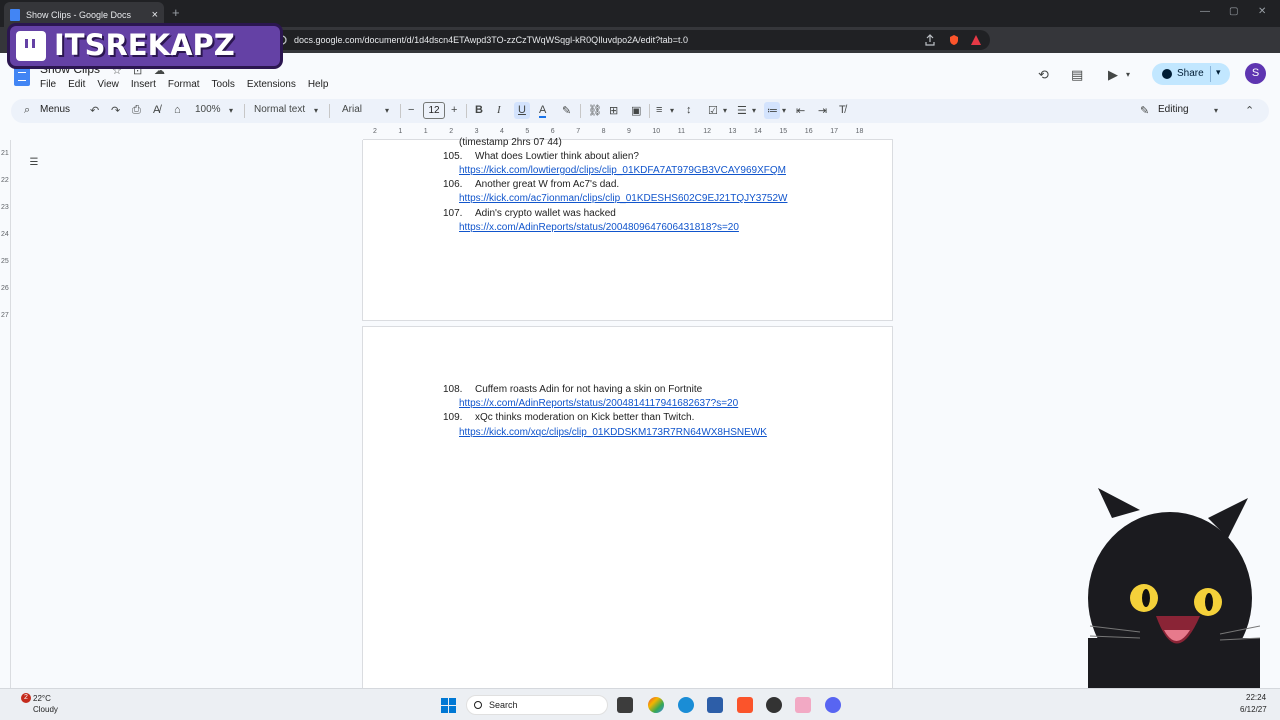 This screenshot has height=720, width=1280. I want to click on search-icon: ⌕, so click(27, 110).